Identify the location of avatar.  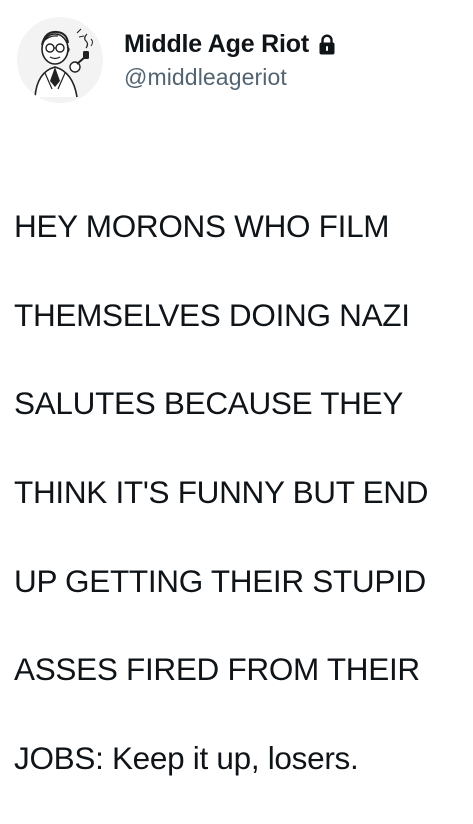
(60, 60).